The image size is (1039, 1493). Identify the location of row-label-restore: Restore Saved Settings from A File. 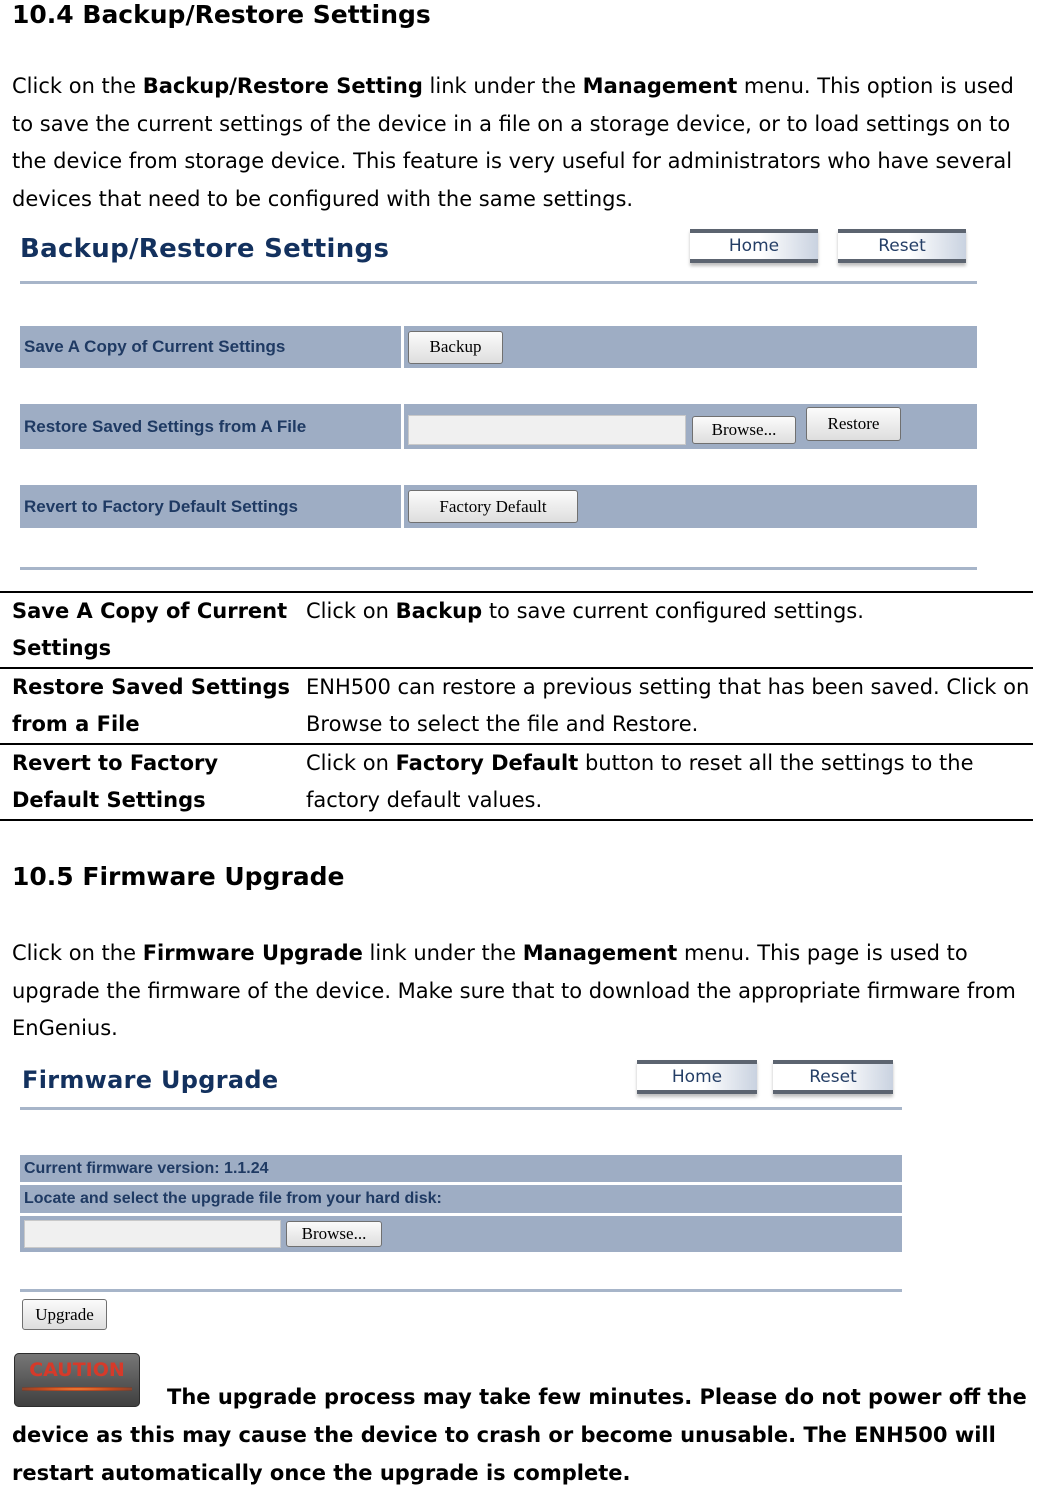
(210, 426).